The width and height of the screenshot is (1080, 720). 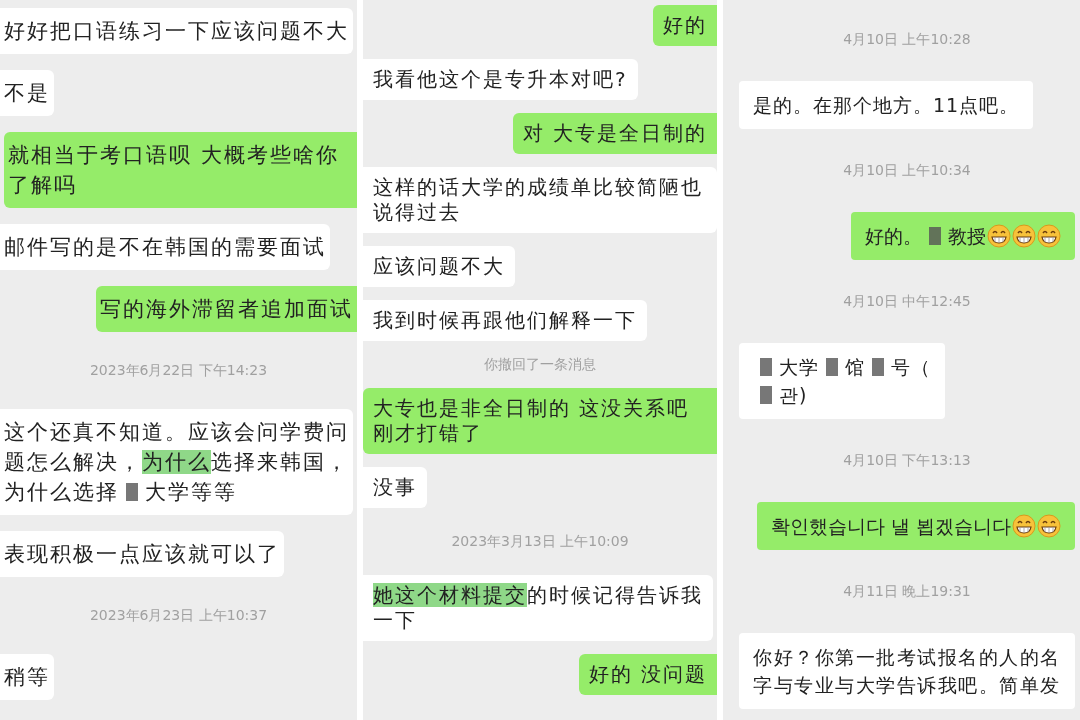 What do you see at coordinates (395, 487) in the screenshot?
I see `received-message: 没事` at bounding box center [395, 487].